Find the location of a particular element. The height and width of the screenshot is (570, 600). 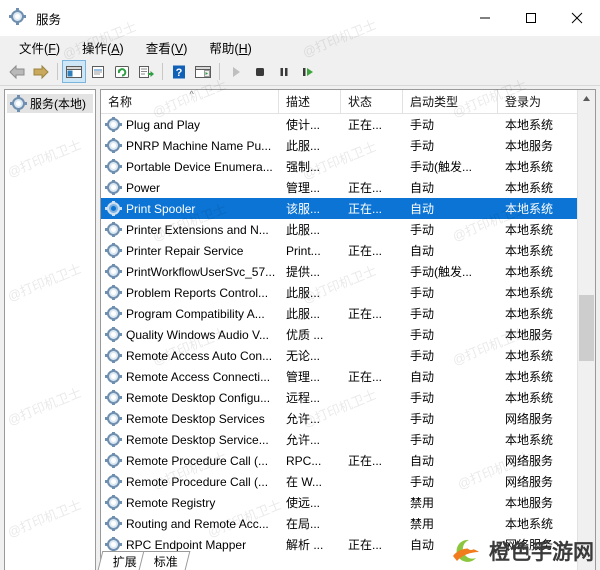

table-row: Quality Windows Audio V... 优质 ... 手动 本地服务 is located at coordinates (348, 334).